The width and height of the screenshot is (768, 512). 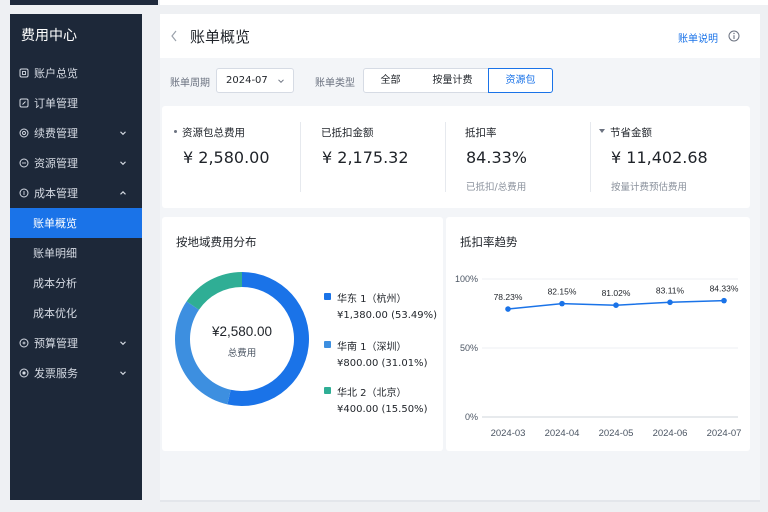 What do you see at coordinates (508, 433) in the screenshot?
I see `x-tick-label: 2024-03` at bounding box center [508, 433].